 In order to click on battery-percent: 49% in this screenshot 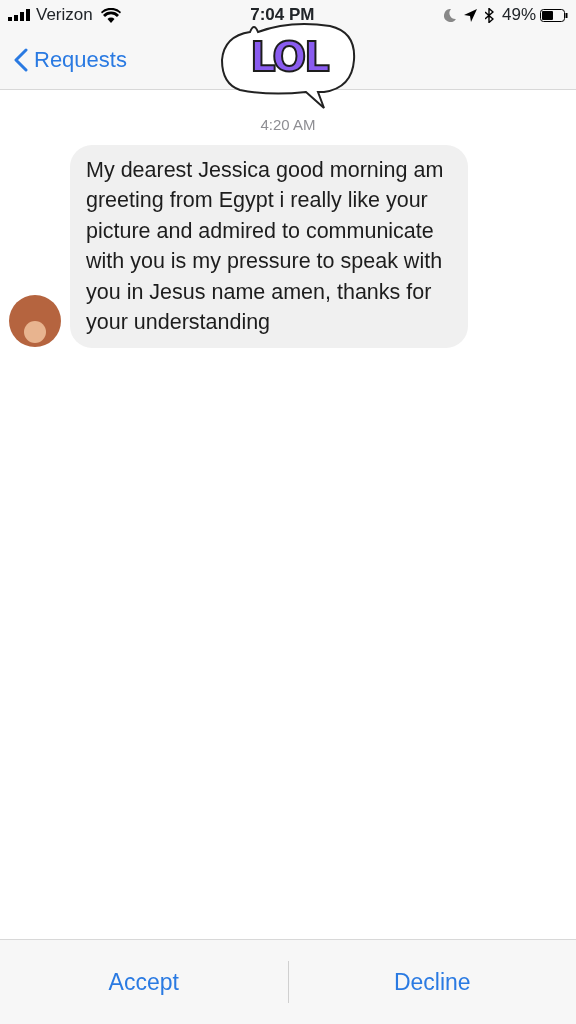, I will do `click(518, 15)`.